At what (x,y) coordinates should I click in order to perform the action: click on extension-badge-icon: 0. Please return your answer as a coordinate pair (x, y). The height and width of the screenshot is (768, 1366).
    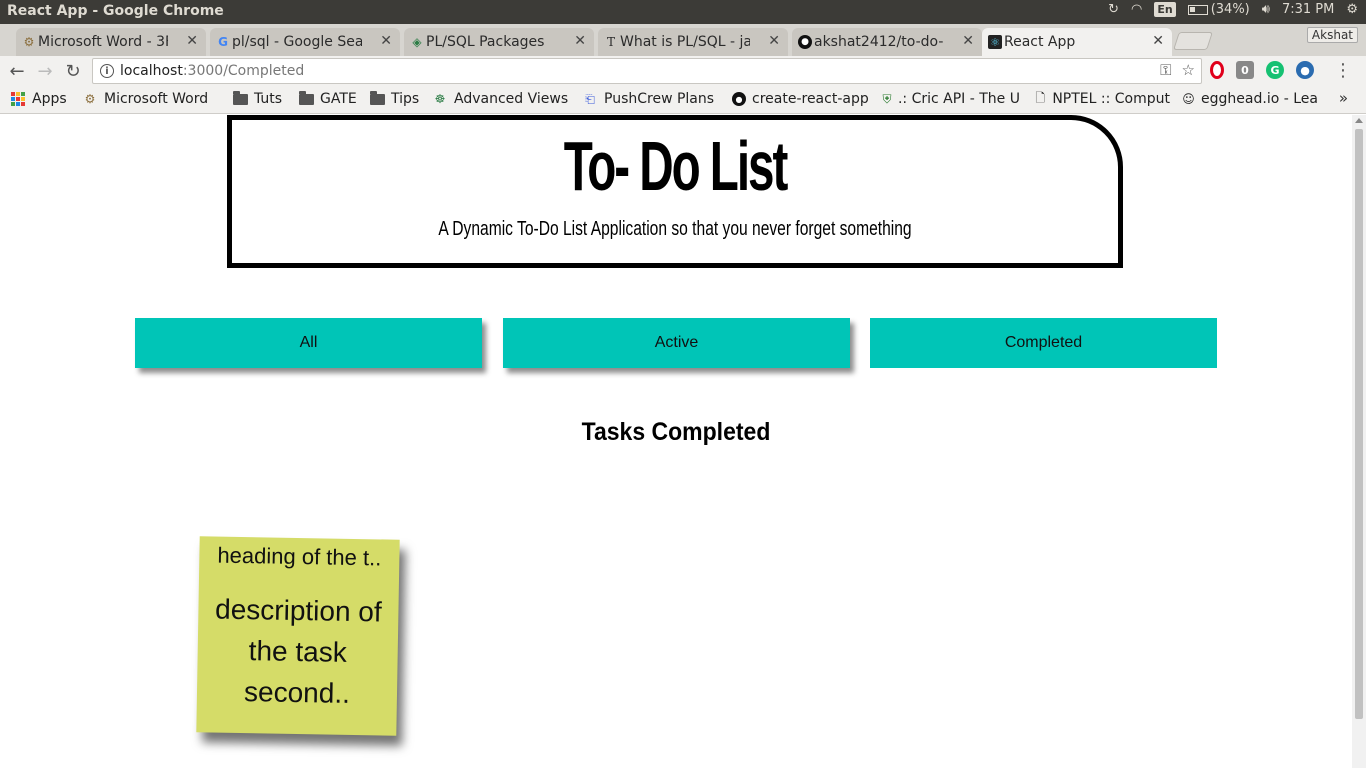
    Looking at the image, I should click on (1245, 70).